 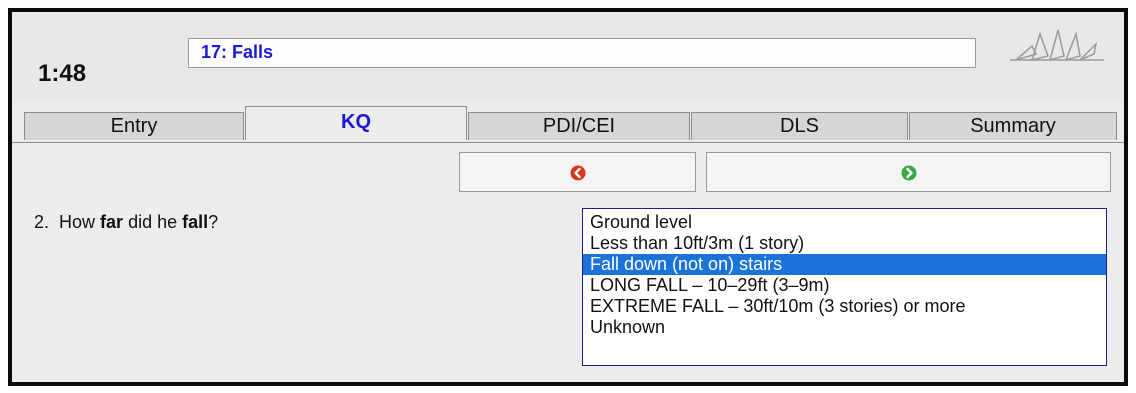 What do you see at coordinates (844, 243) in the screenshot?
I see `answer-option: Less than 10ft/3m (1 story)` at bounding box center [844, 243].